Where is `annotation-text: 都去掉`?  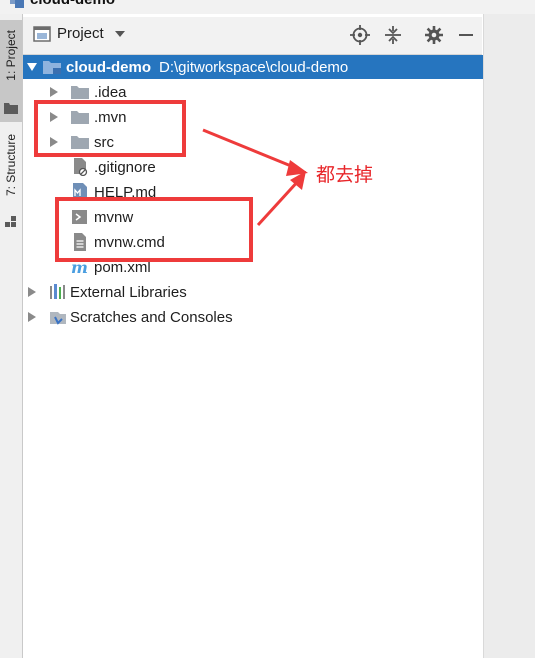
annotation-text: 都去掉 is located at coordinates (345, 175).